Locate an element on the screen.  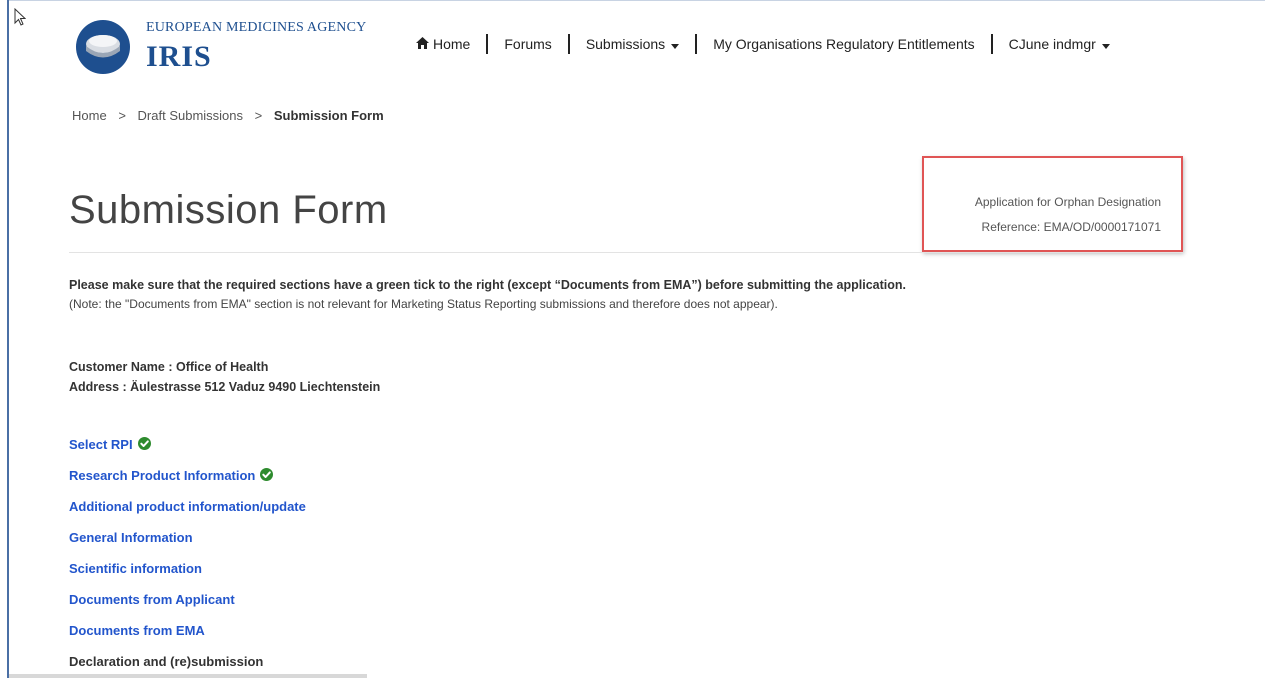
breadcrumb-current: Submission Form is located at coordinates (328, 115).